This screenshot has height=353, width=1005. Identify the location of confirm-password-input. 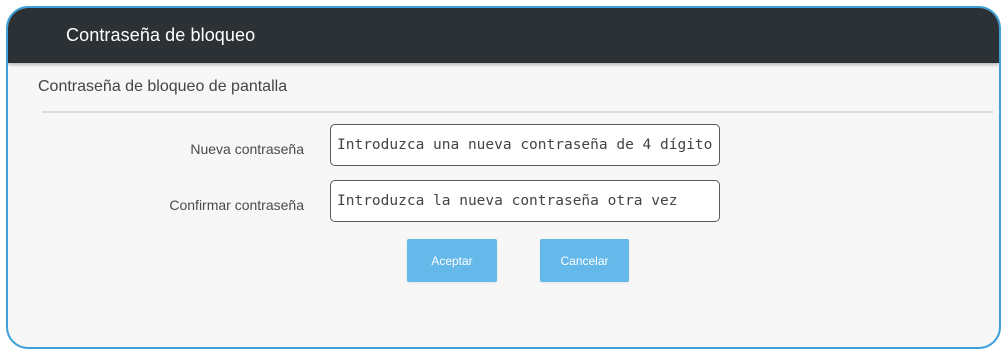
(525, 201).